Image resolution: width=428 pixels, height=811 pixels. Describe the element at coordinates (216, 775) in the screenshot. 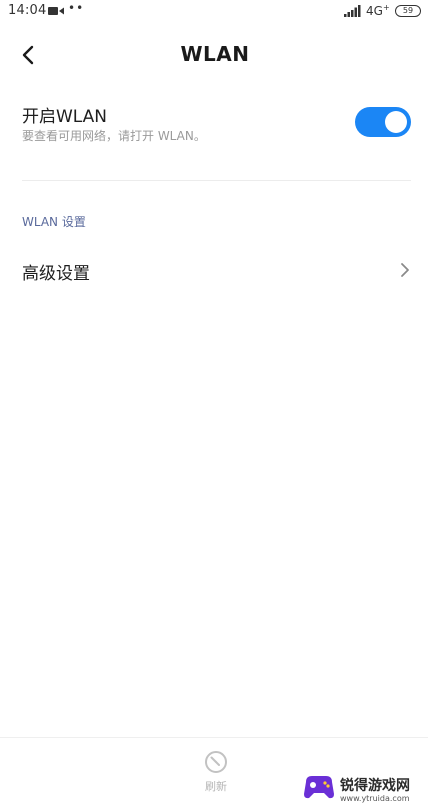

I see `refresh-button: 刷新` at that location.